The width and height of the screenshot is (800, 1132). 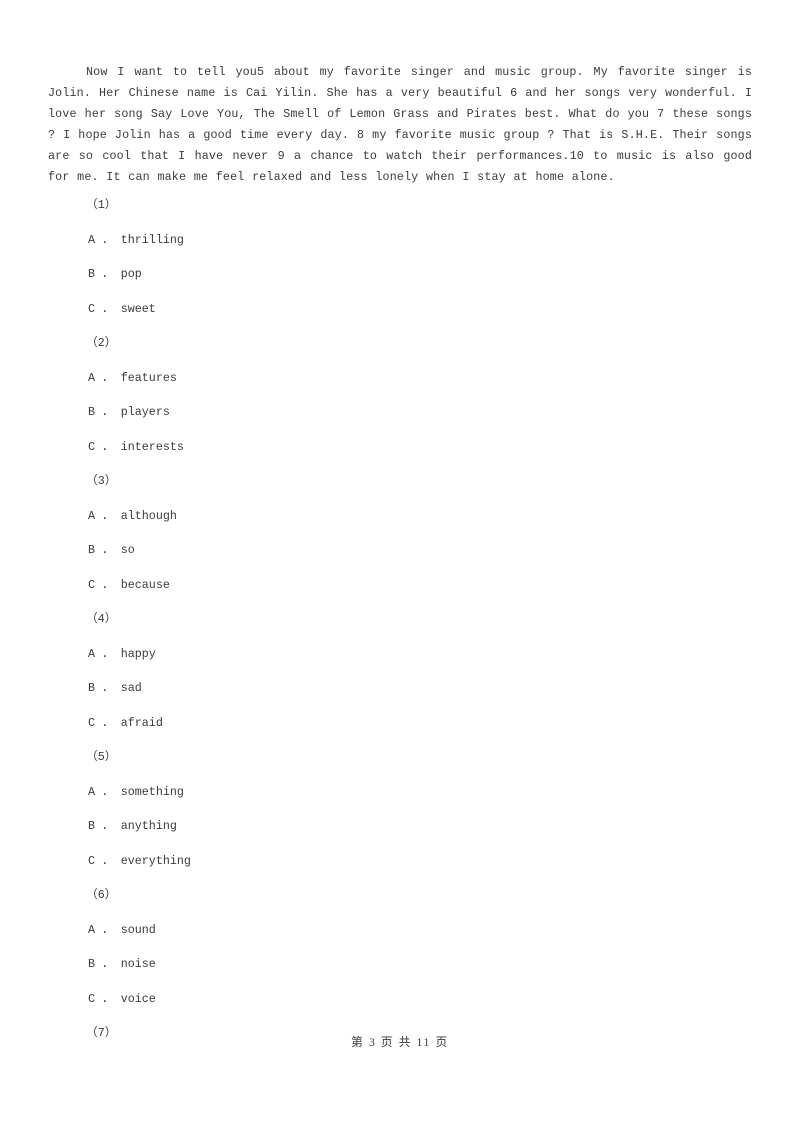 I want to click on answer-option: C ． voice, so click(x=400, y=999).